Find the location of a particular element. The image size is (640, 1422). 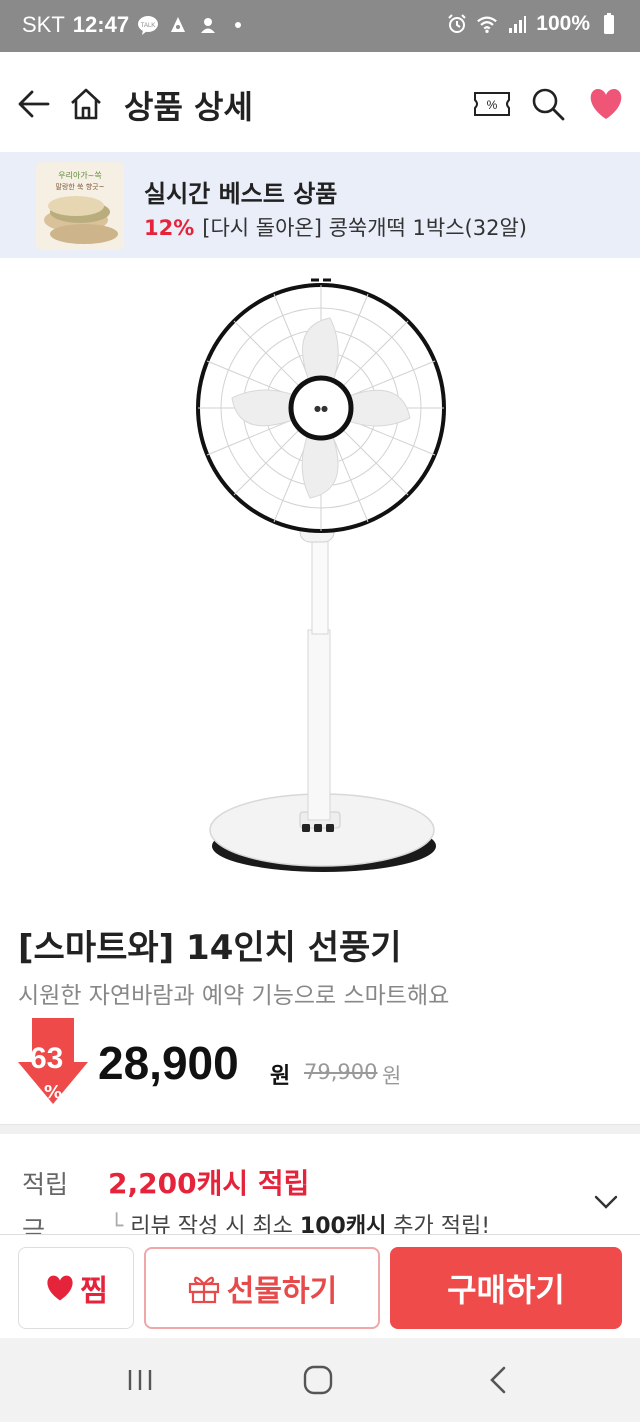

alarm-icon is located at coordinates (457, 24).